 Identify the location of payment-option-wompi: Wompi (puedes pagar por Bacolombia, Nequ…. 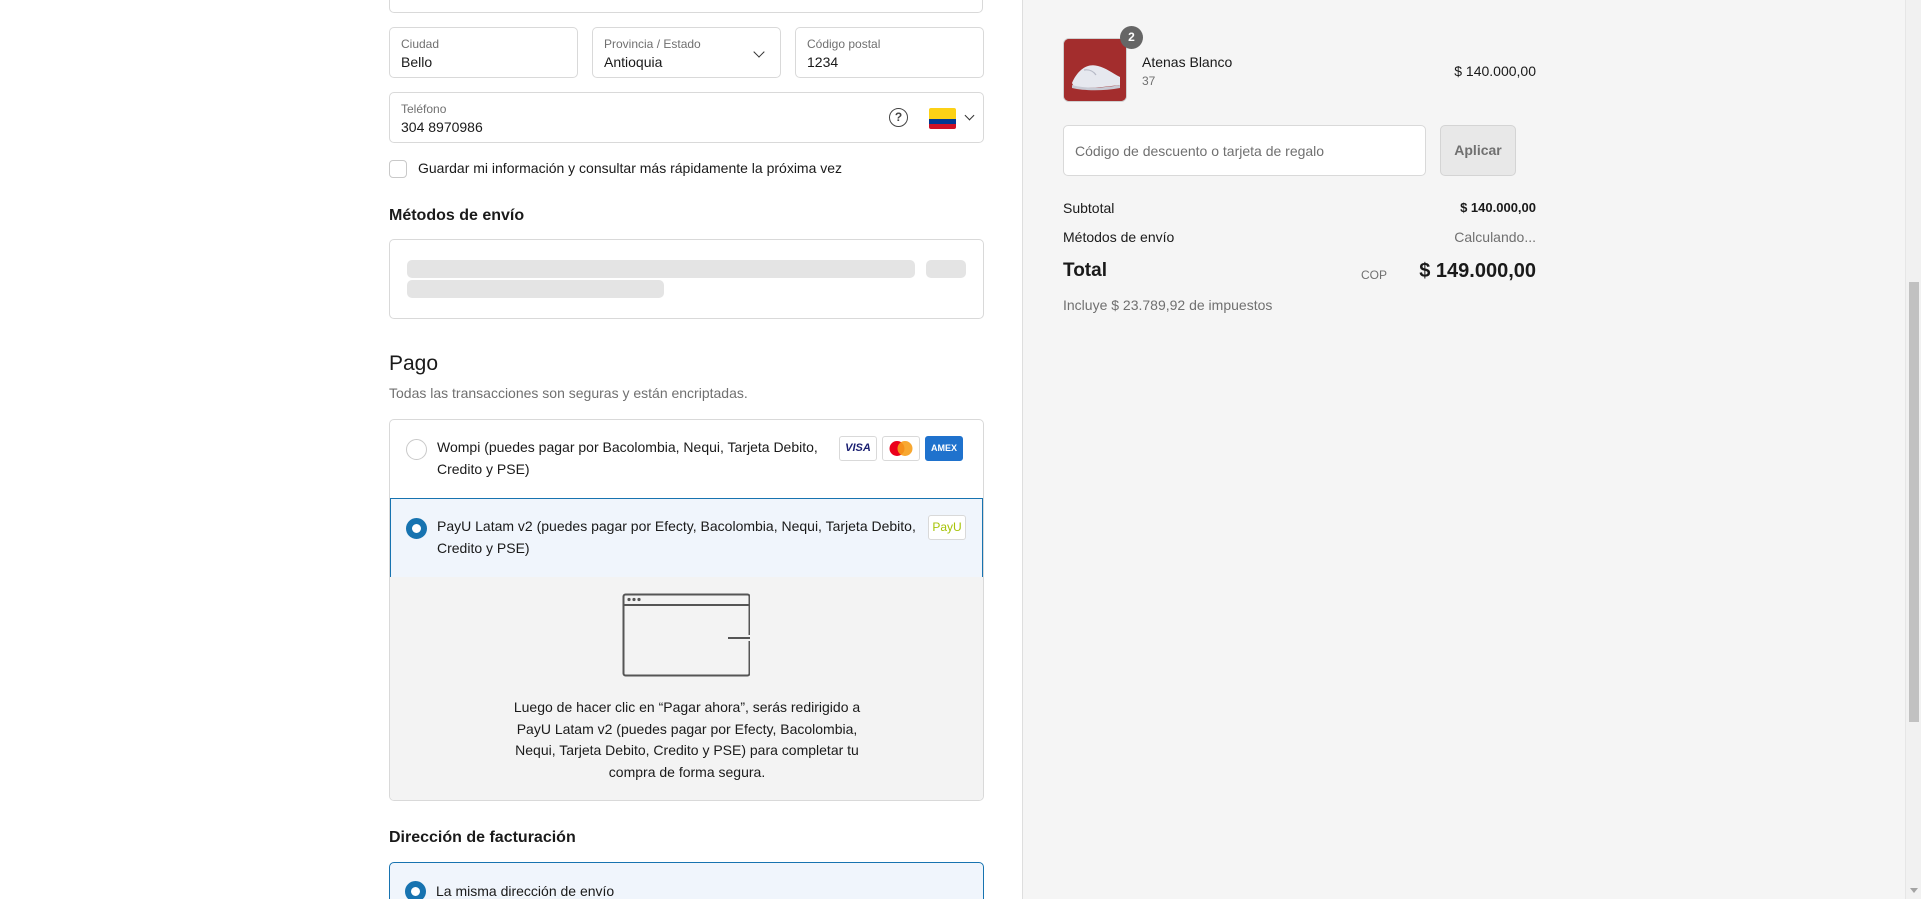
(686, 459).